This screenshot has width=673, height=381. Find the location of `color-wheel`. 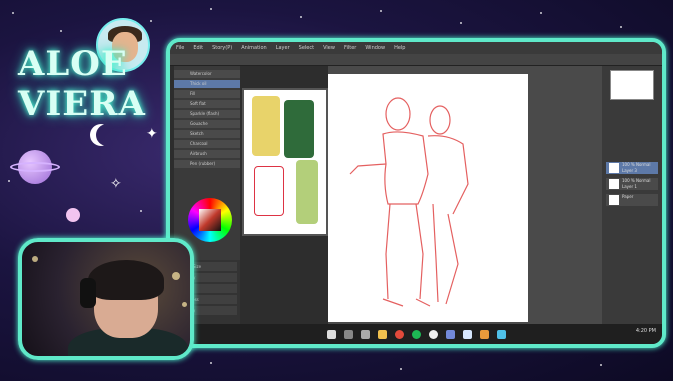

color-wheel is located at coordinates (210, 220).